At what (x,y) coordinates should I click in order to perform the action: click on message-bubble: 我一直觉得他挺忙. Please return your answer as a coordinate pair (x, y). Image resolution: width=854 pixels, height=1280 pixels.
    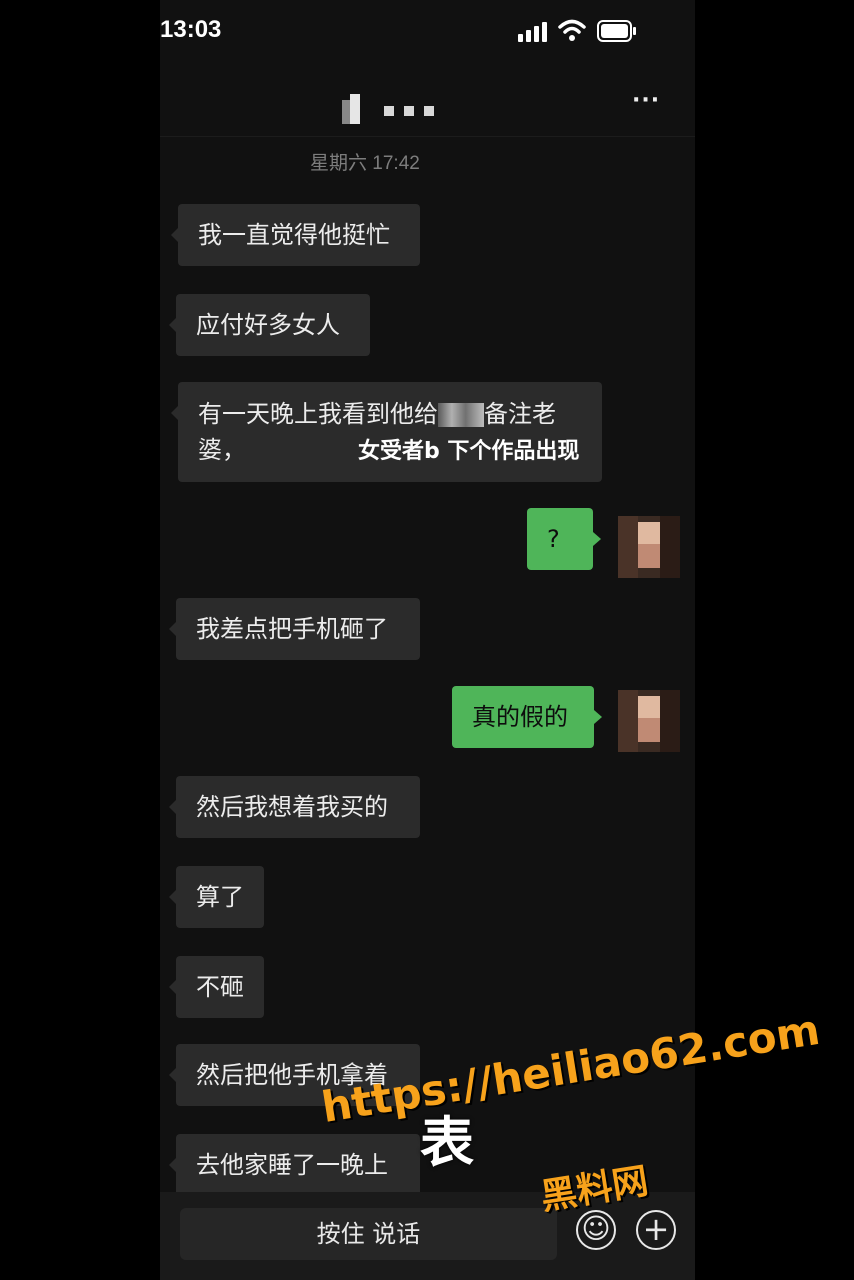
    Looking at the image, I should click on (295, 235).